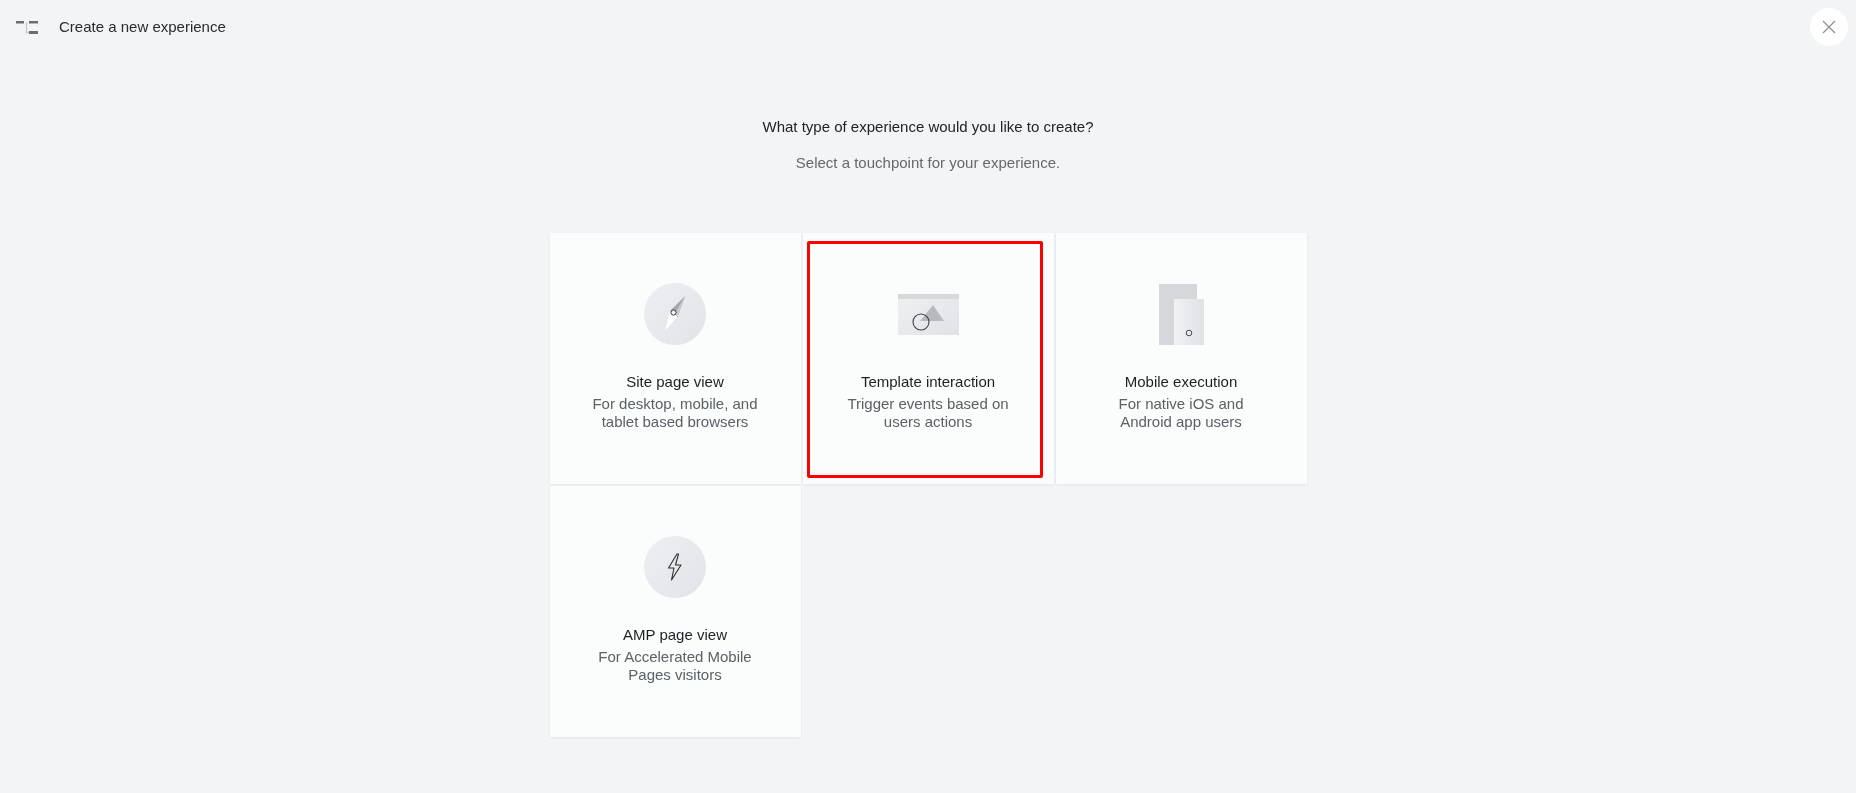 The width and height of the screenshot is (1856, 793). Describe the element at coordinates (675, 567) in the screenshot. I see `lightning-bolt-icon` at that location.